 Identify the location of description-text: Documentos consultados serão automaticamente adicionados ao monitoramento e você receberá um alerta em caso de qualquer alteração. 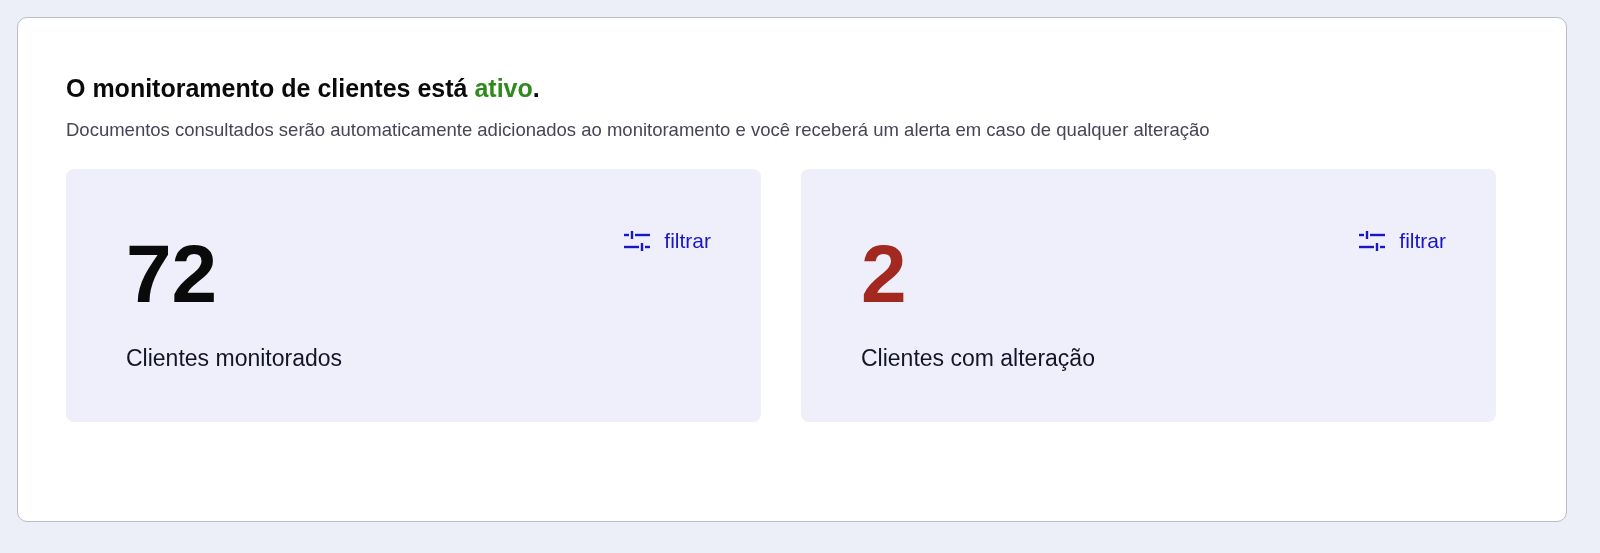
(638, 130).